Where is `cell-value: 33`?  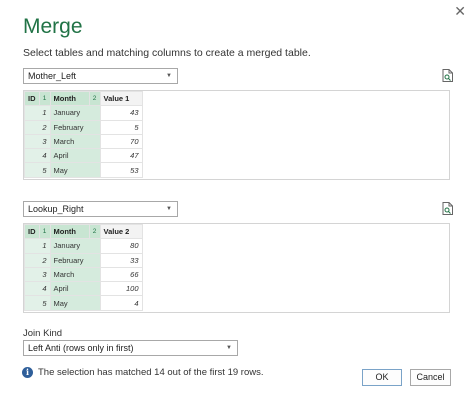
cell-value: 33 is located at coordinates (121, 260).